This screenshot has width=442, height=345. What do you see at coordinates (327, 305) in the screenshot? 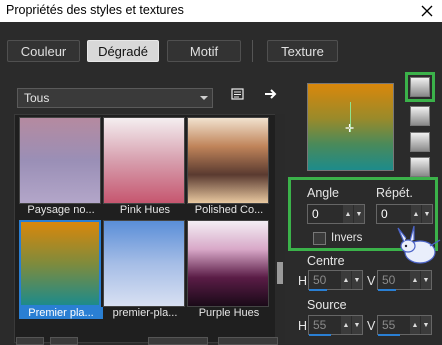
I see `source-label: Source` at bounding box center [327, 305].